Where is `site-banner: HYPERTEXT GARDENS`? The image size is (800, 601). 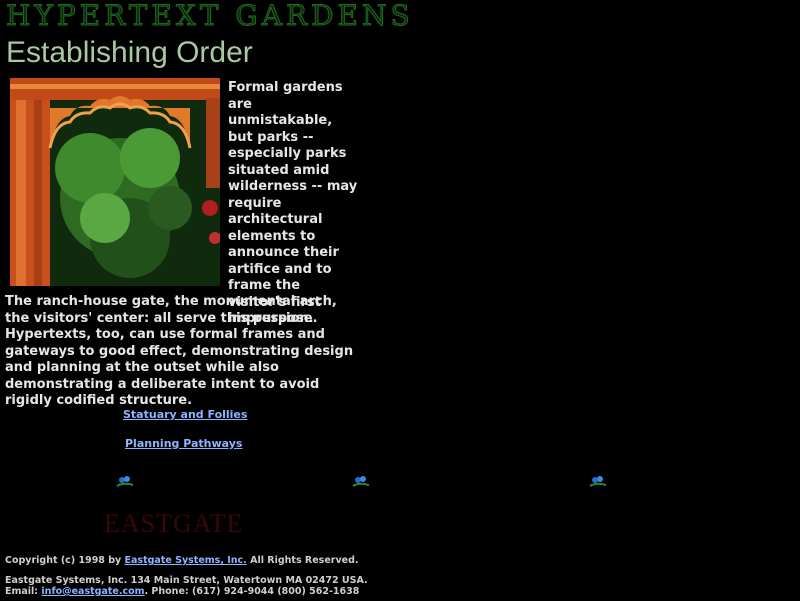
site-banner: HYPERTEXT GARDENS is located at coordinates (210, 16).